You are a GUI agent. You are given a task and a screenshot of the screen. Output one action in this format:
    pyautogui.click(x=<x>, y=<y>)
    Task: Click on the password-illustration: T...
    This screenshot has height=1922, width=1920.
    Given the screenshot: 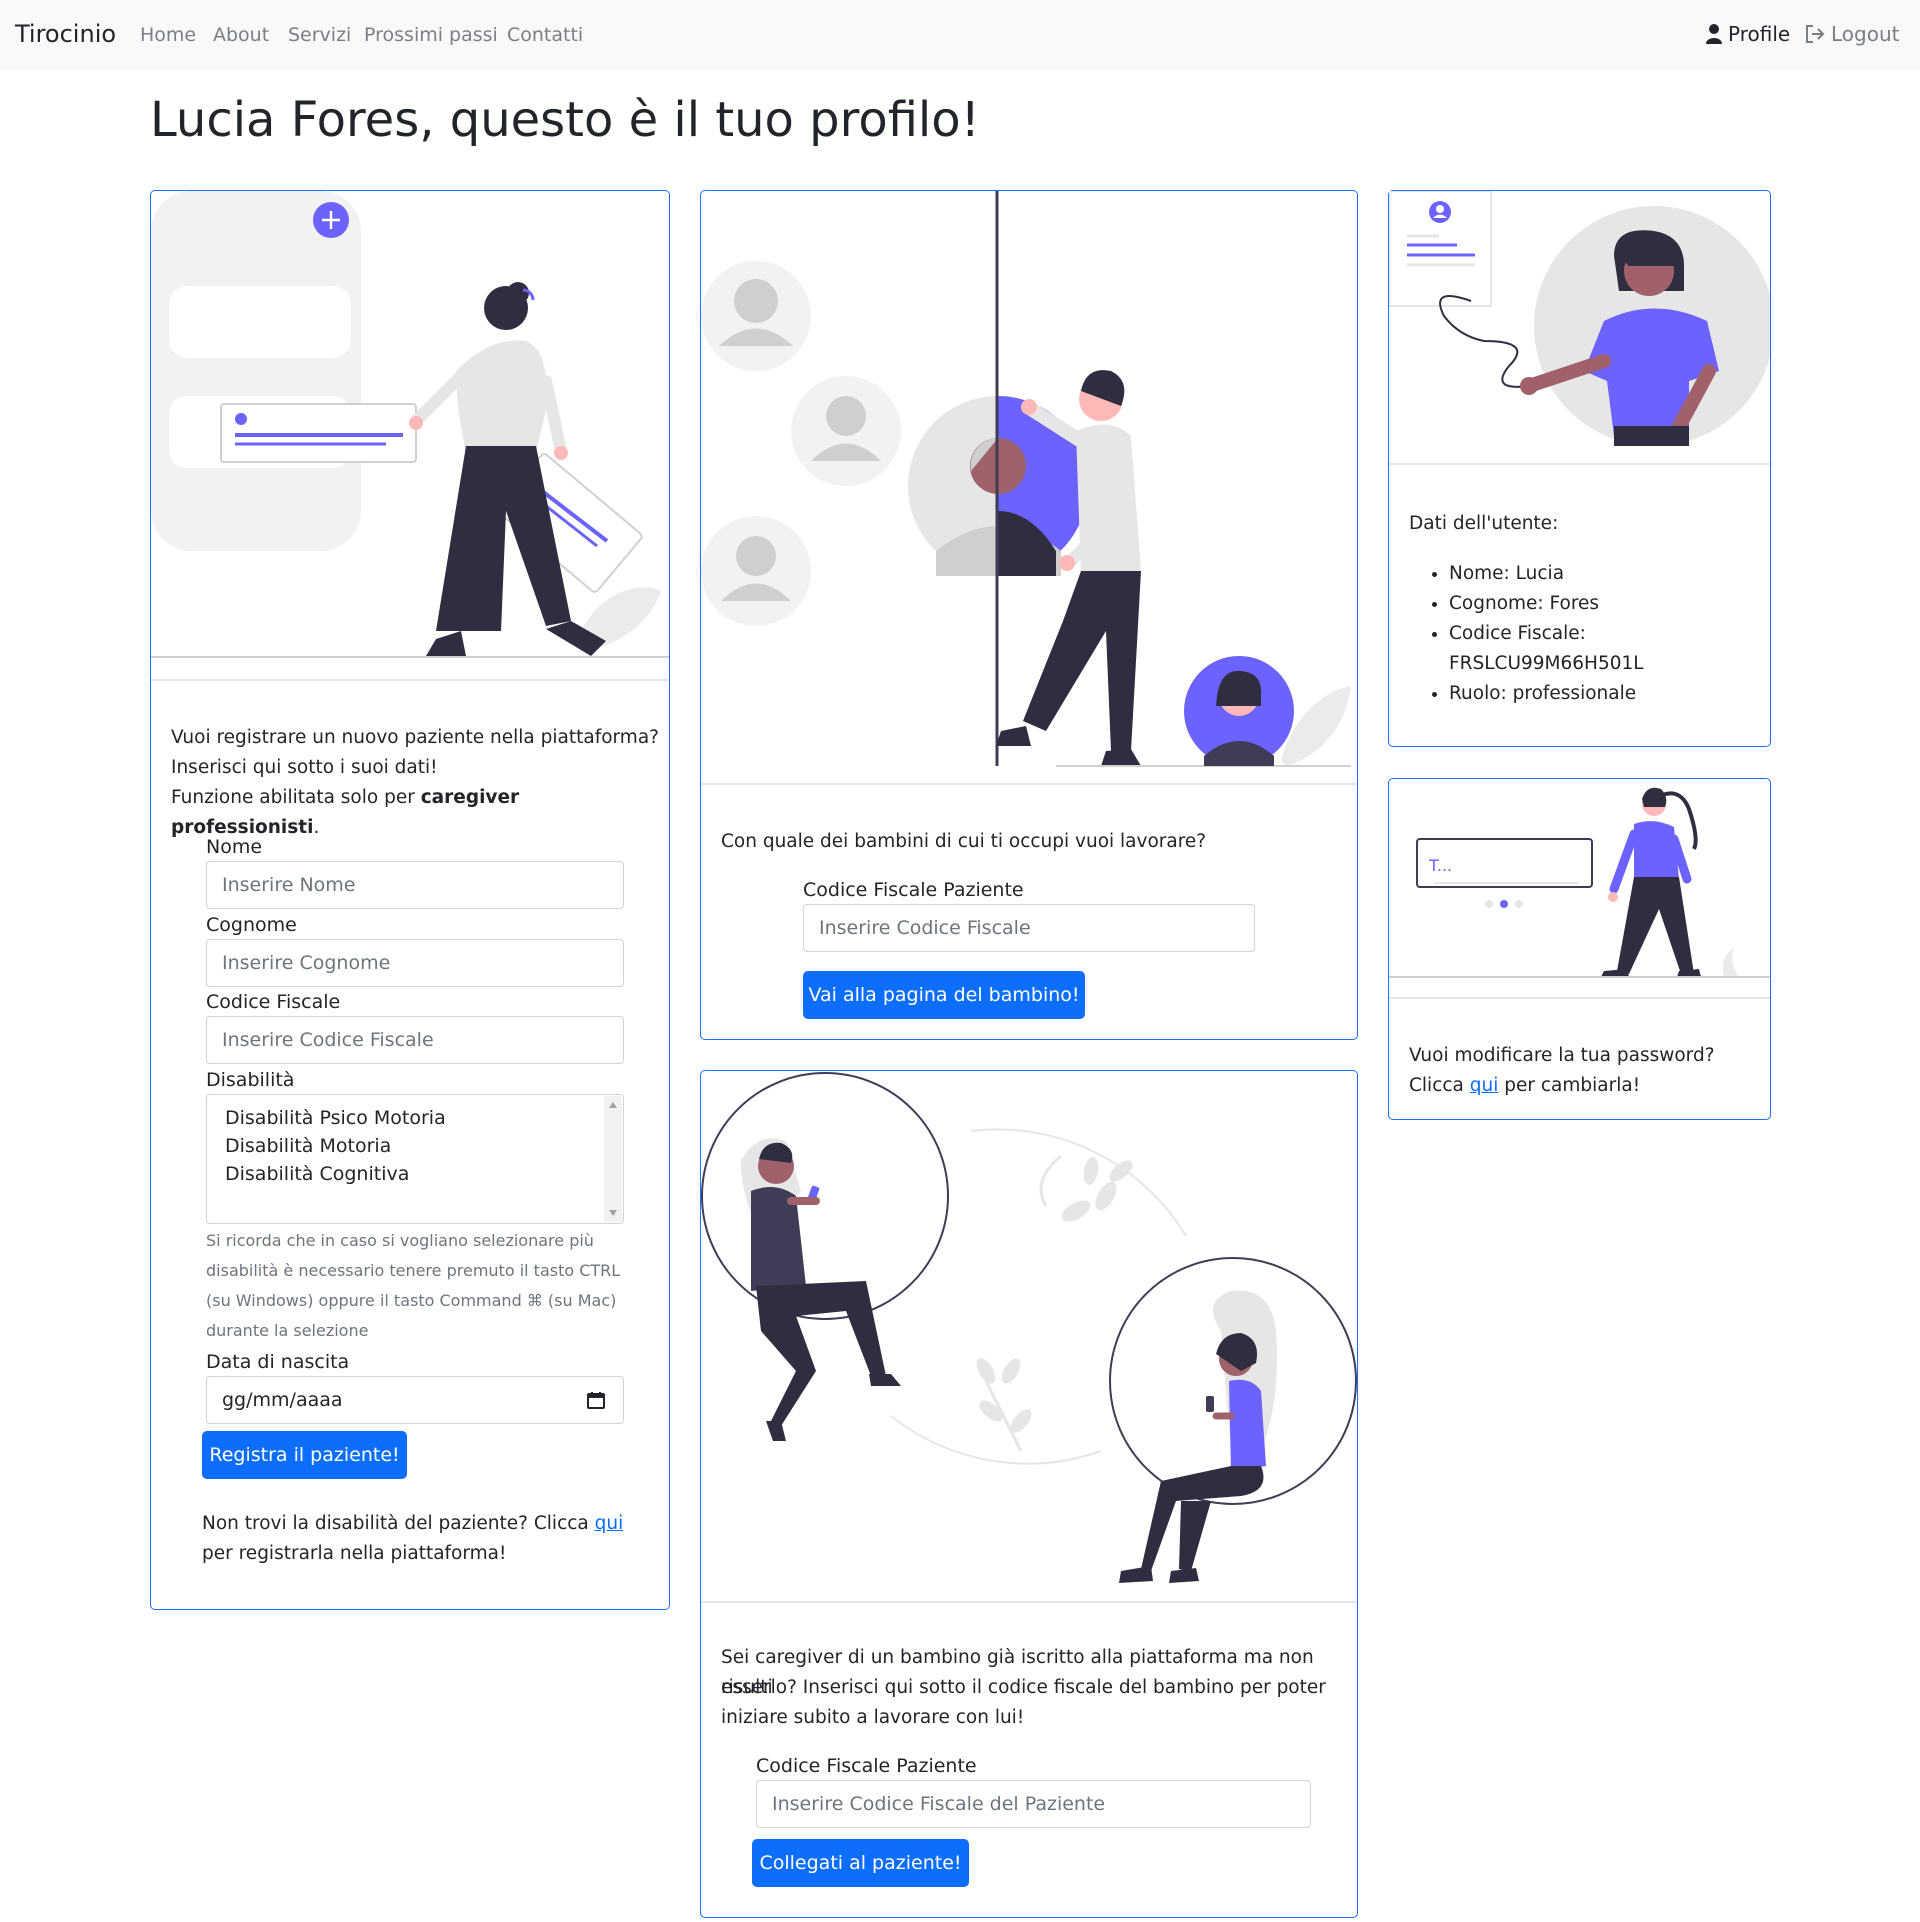 What is the action you would take?
    pyautogui.click(x=1579, y=879)
    